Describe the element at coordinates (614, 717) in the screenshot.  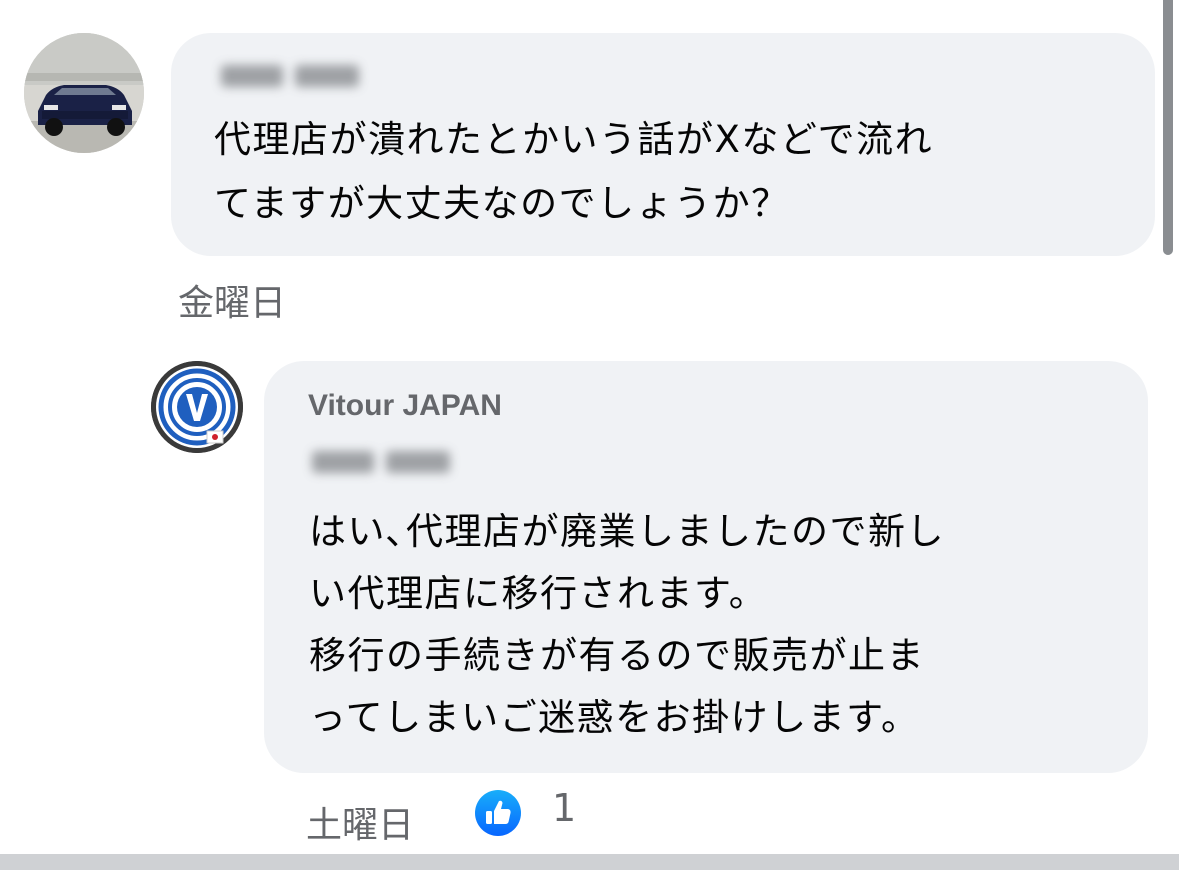
I see `reply-line: ってしまいご迷惑をお掛けします。` at that location.